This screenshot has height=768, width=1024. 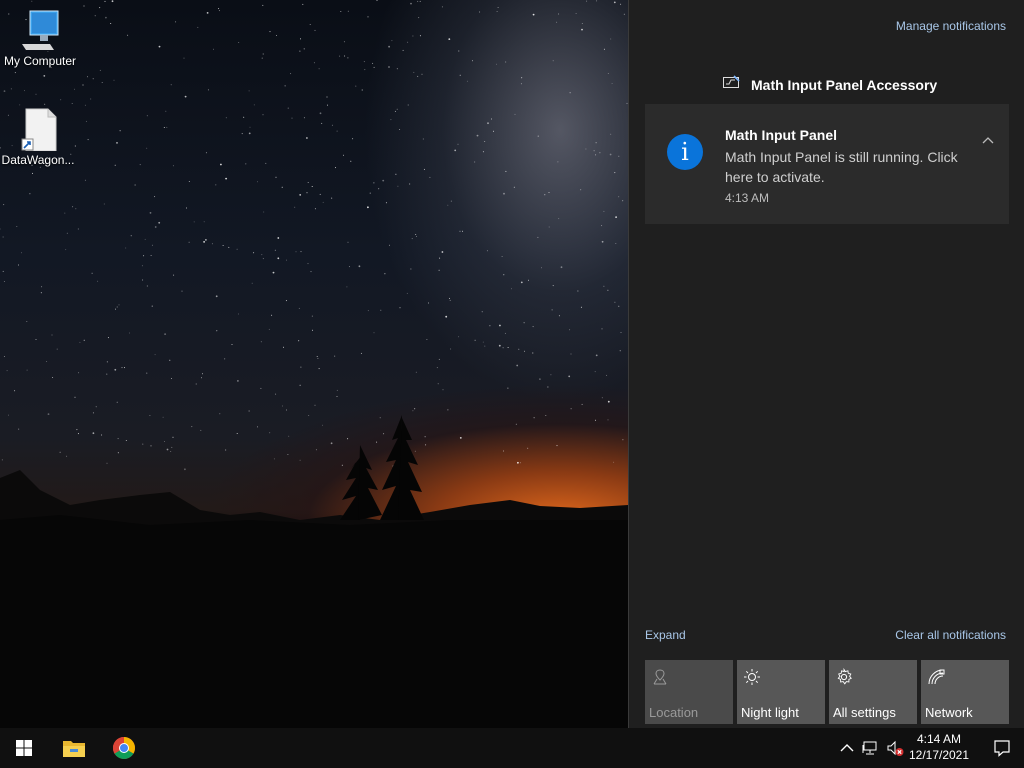 What do you see at coordinates (895, 748) in the screenshot?
I see `volume-muted-icon` at bounding box center [895, 748].